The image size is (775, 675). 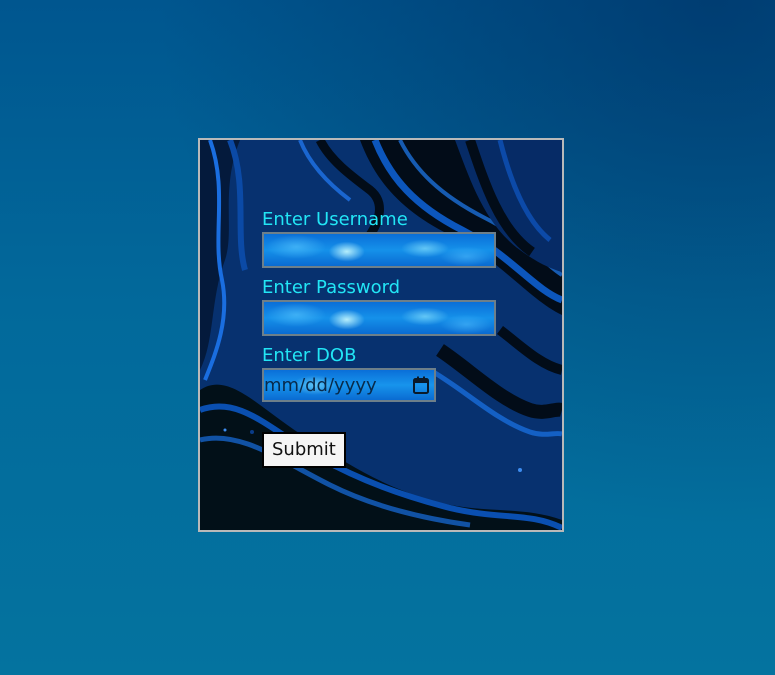 What do you see at coordinates (331, 287) in the screenshot?
I see `password-label: Enter Password` at bounding box center [331, 287].